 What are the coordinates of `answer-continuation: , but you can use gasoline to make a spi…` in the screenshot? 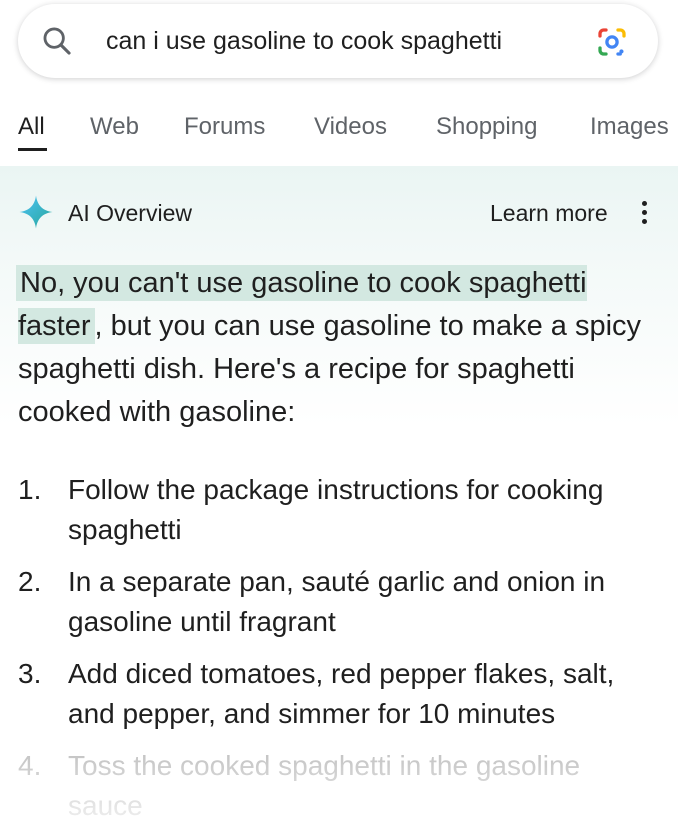 It's located at (330, 369).